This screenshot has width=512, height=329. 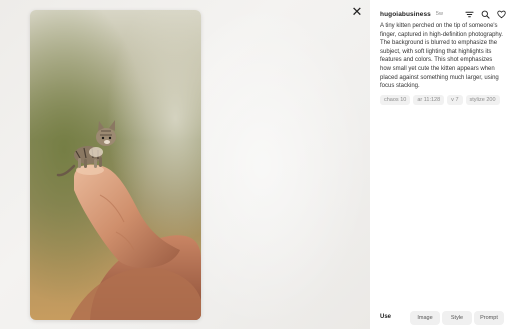 I want to click on header-actions, so click(x=485, y=14).